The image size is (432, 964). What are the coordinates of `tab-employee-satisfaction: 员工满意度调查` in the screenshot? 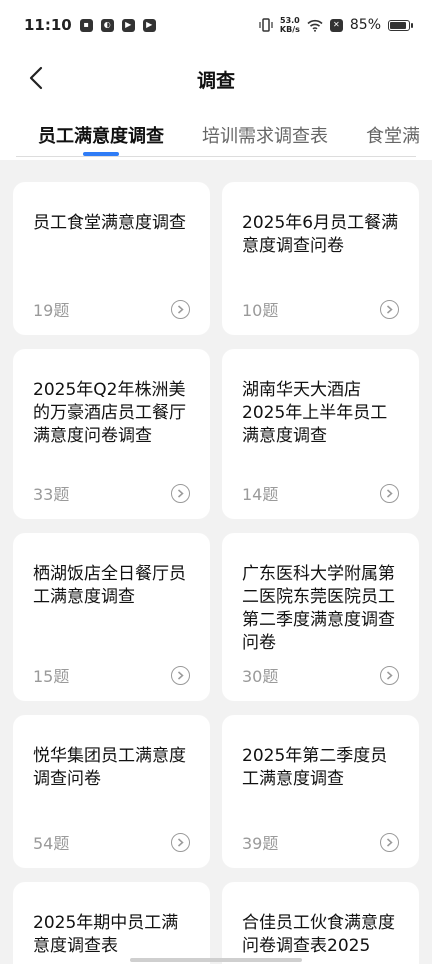 It's located at (101, 132).